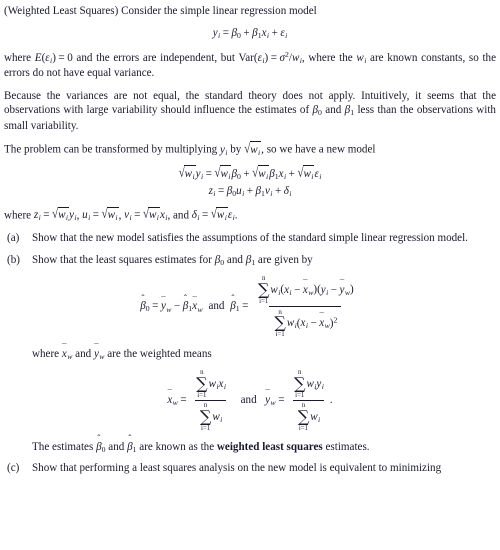 The height and width of the screenshot is (550, 500). I want to click on item-b-beta0: β0, so click(219, 260).